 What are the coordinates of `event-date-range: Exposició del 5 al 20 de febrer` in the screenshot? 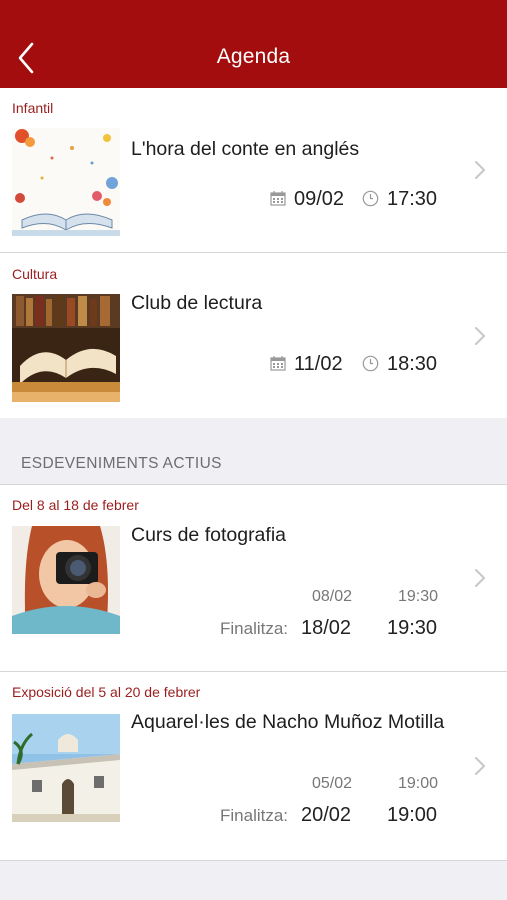 It's located at (106, 692).